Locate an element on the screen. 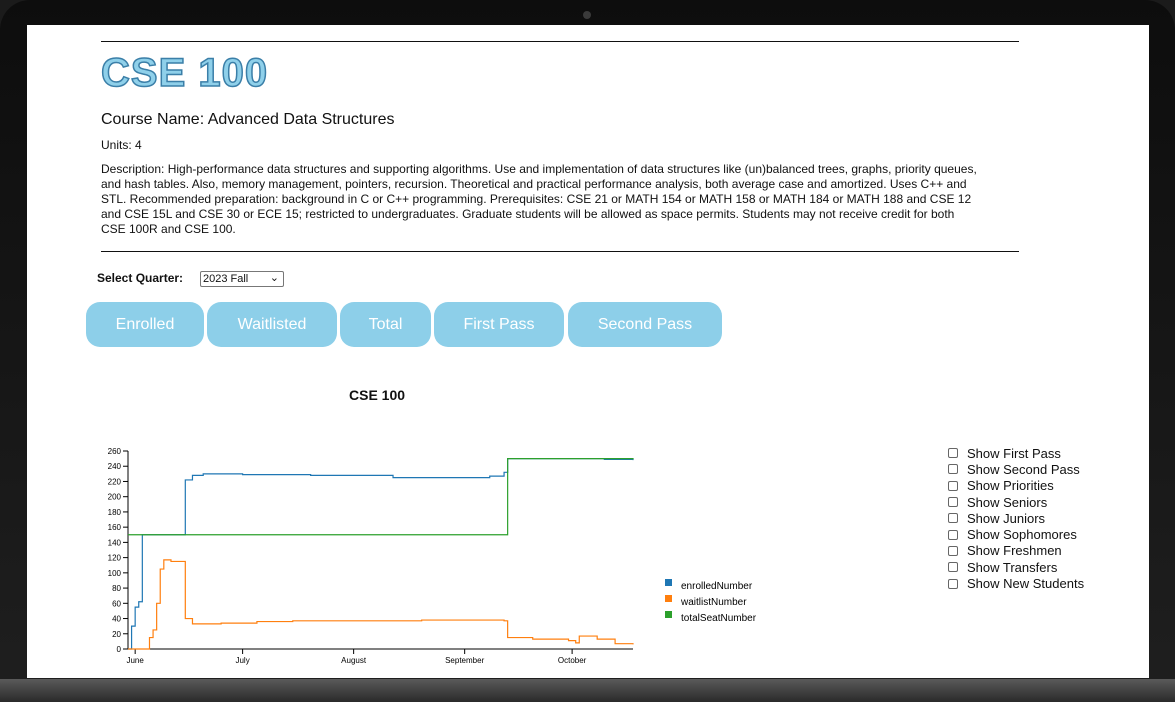  checkbox-label: Show Priorities is located at coordinates (1010, 486).